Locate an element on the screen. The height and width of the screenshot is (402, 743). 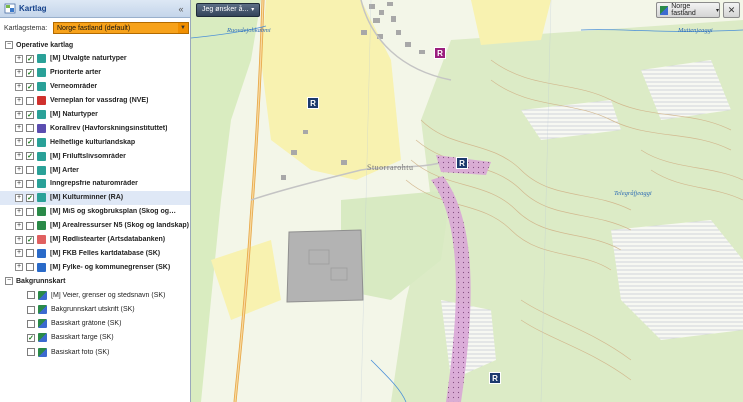
background-layer-row: [M] Veier, grenser og stedsnavn (SK) is located at coordinates (95, 295).